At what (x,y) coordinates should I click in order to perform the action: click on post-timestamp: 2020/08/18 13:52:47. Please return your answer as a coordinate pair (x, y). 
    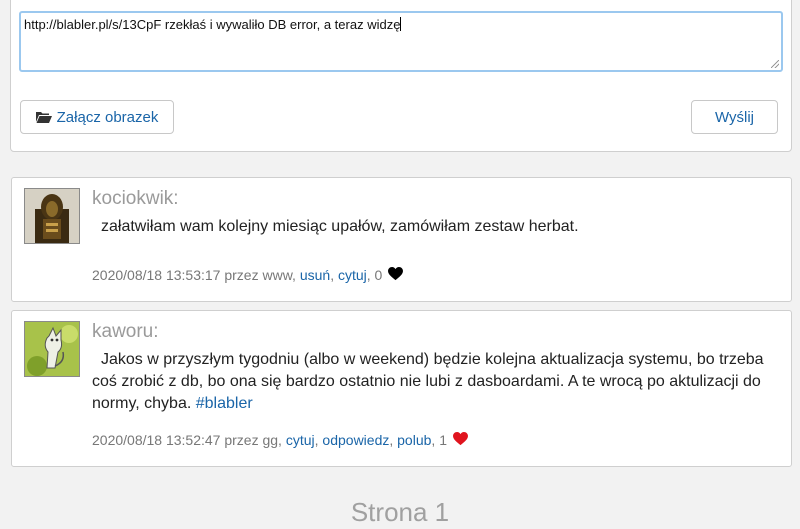
    Looking at the image, I should click on (156, 440).